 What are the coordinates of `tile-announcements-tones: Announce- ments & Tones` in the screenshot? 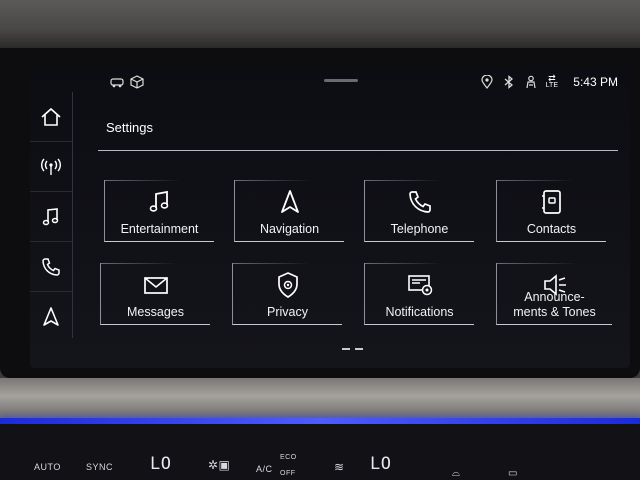 It's located at (554, 294).